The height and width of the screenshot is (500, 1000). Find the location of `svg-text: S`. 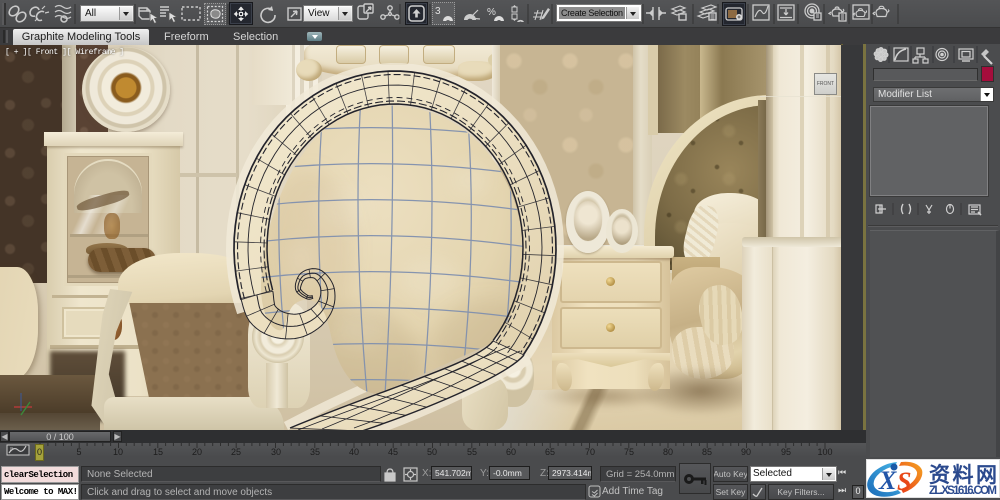

svg-text: S is located at coordinates (904, 481).